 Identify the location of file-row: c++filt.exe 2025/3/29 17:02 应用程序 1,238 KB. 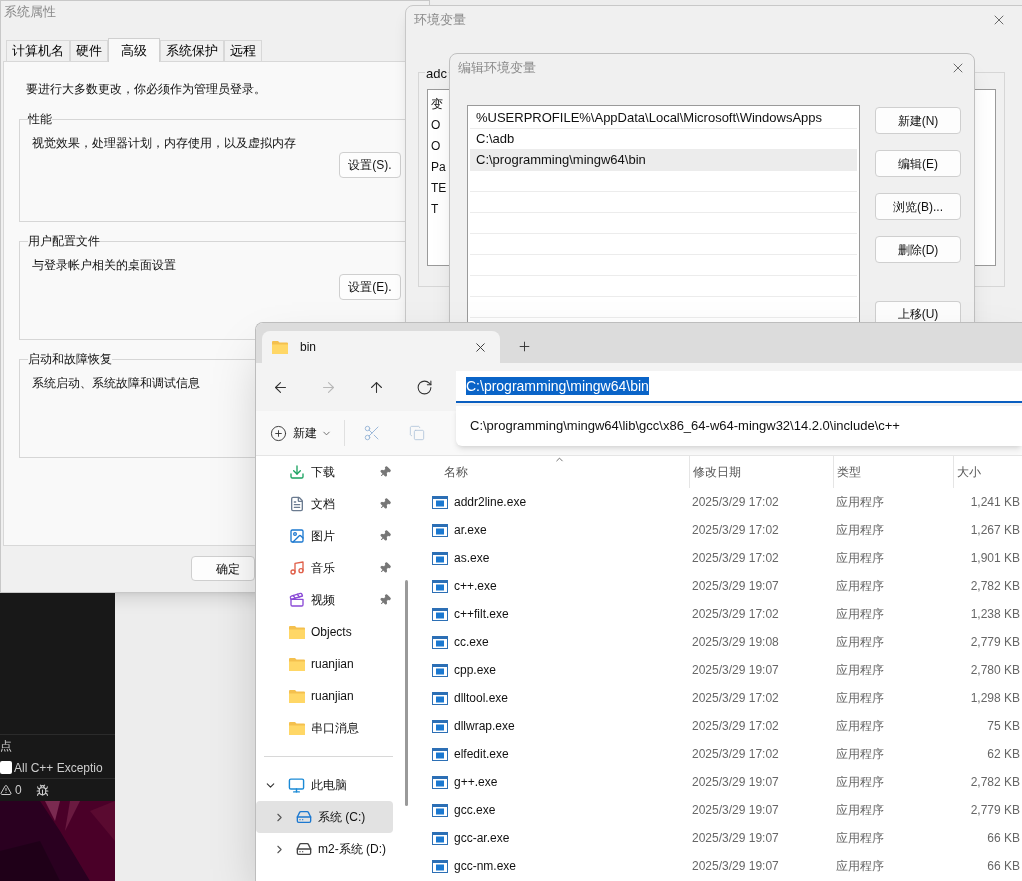
(716, 614).